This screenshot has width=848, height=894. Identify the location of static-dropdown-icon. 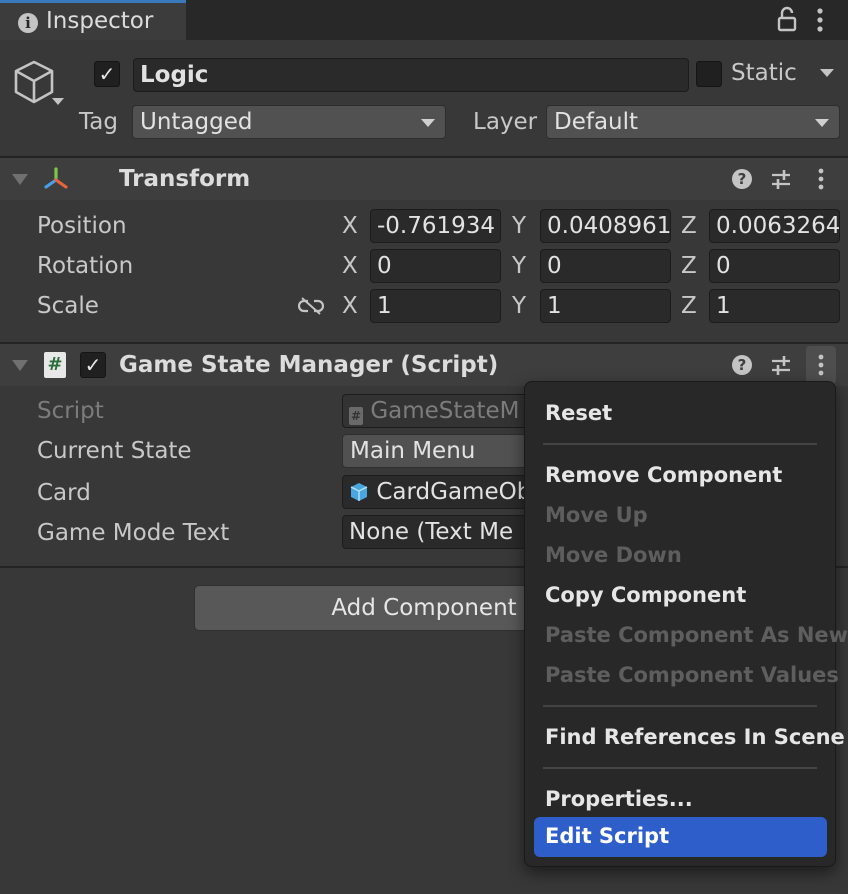
(827, 73).